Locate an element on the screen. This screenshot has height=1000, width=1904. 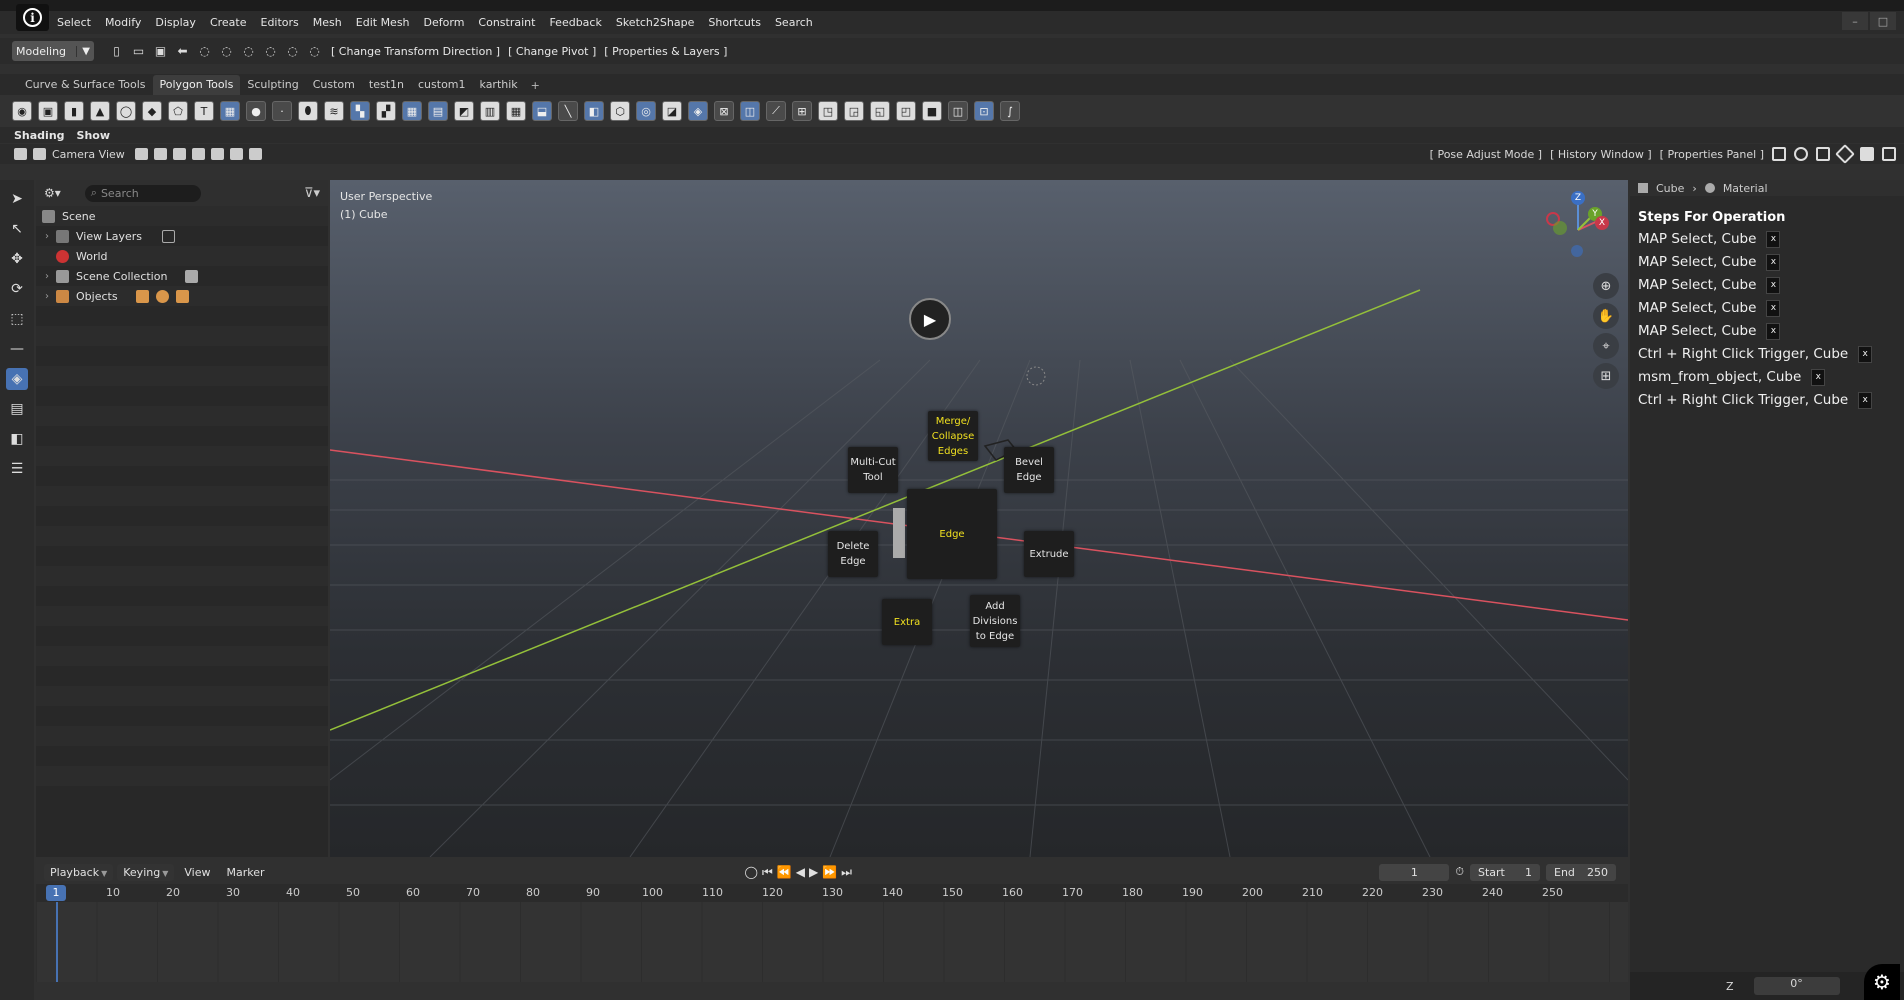
menu-deform: Deform is located at coordinates (444, 22).